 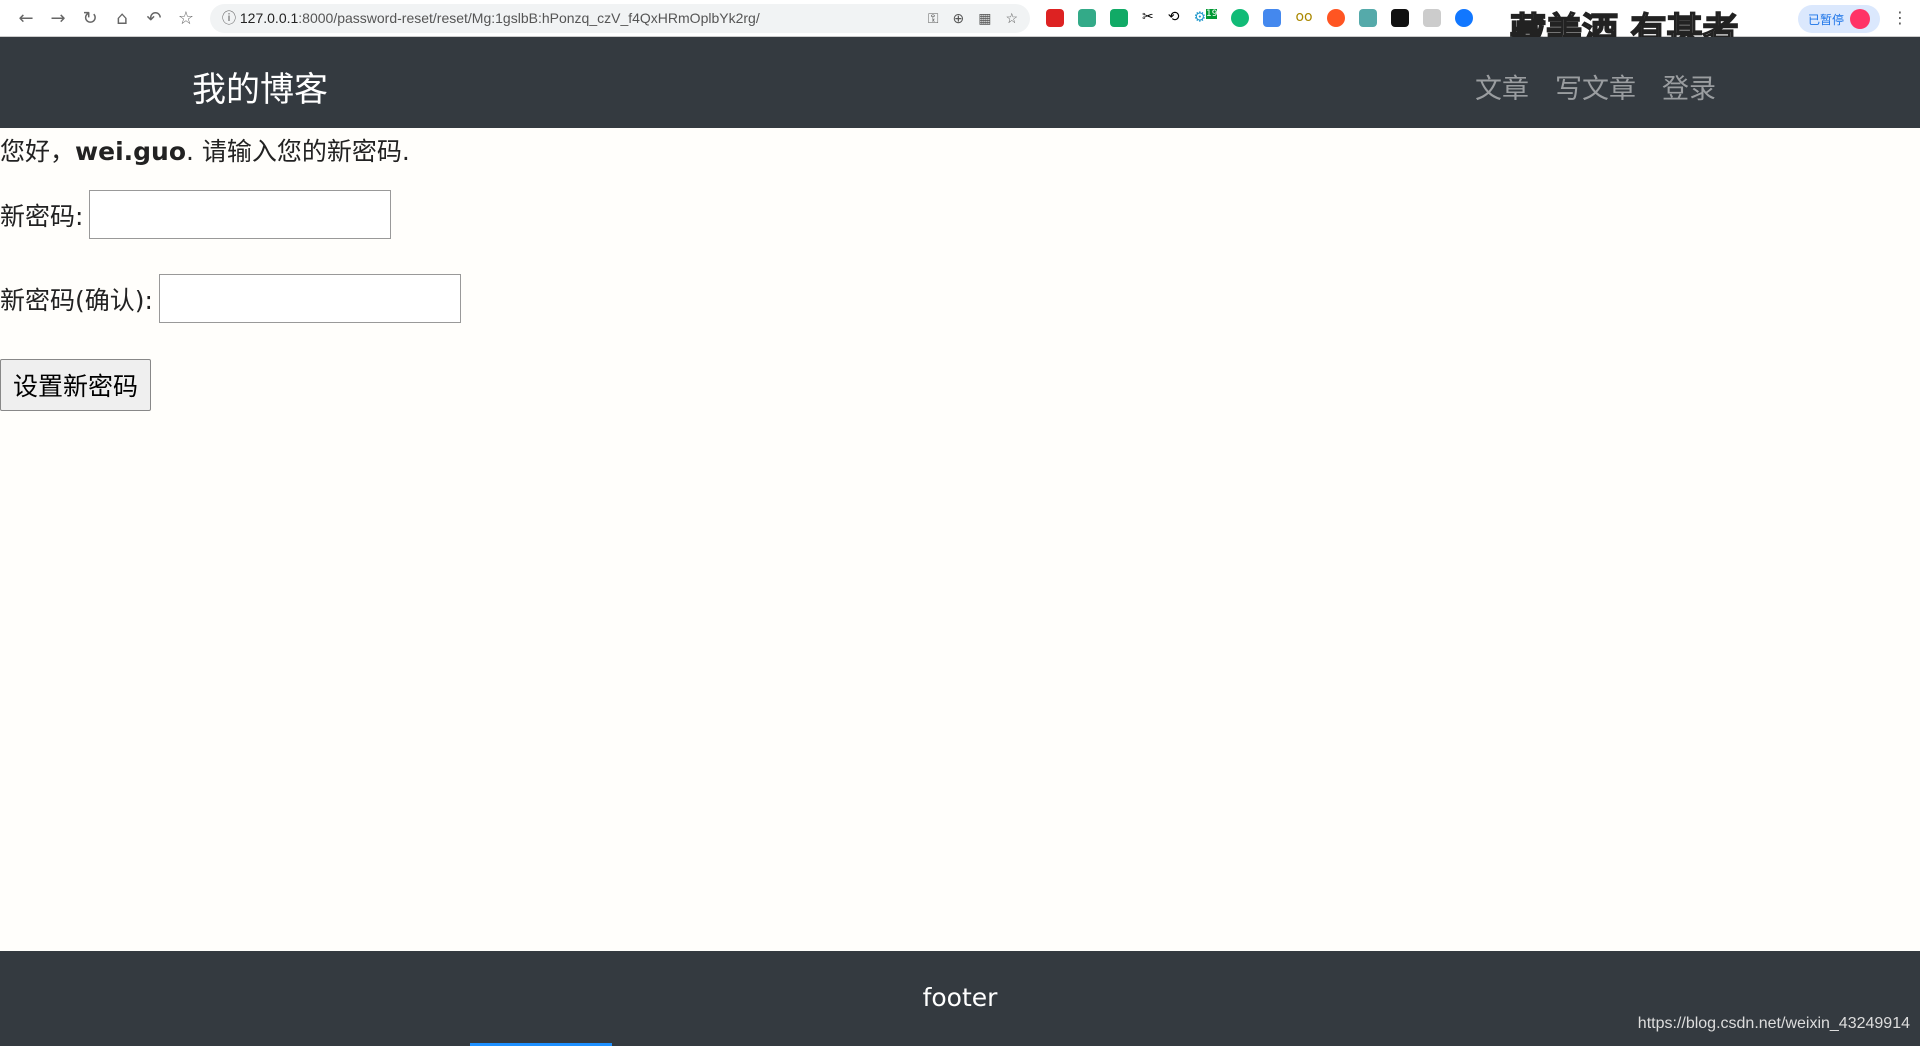 What do you see at coordinates (240, 214) in the screenshot?
I see `new-password-input` at bounding box center [240, 214].